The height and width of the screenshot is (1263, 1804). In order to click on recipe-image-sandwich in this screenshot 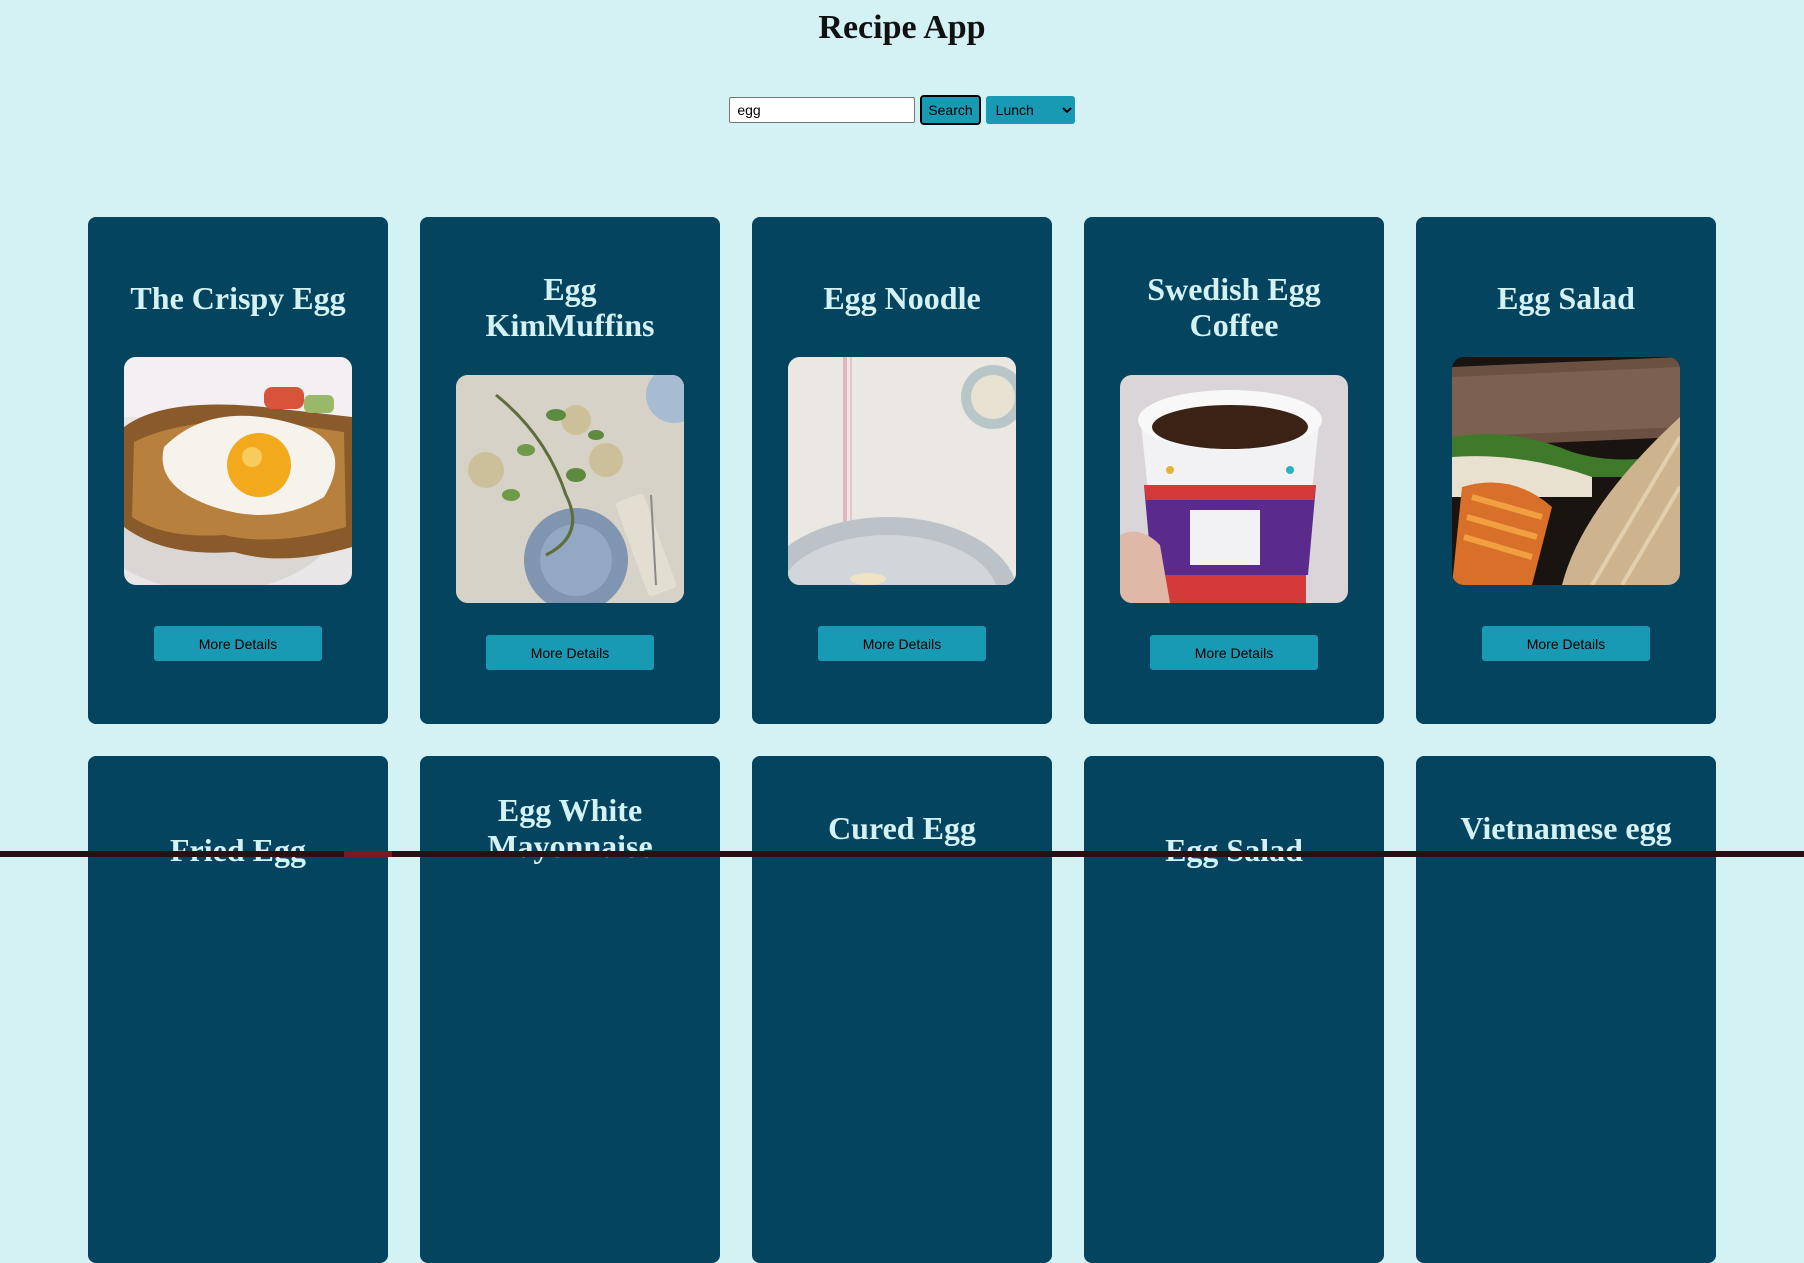, I will do `click(1566, 471)`.